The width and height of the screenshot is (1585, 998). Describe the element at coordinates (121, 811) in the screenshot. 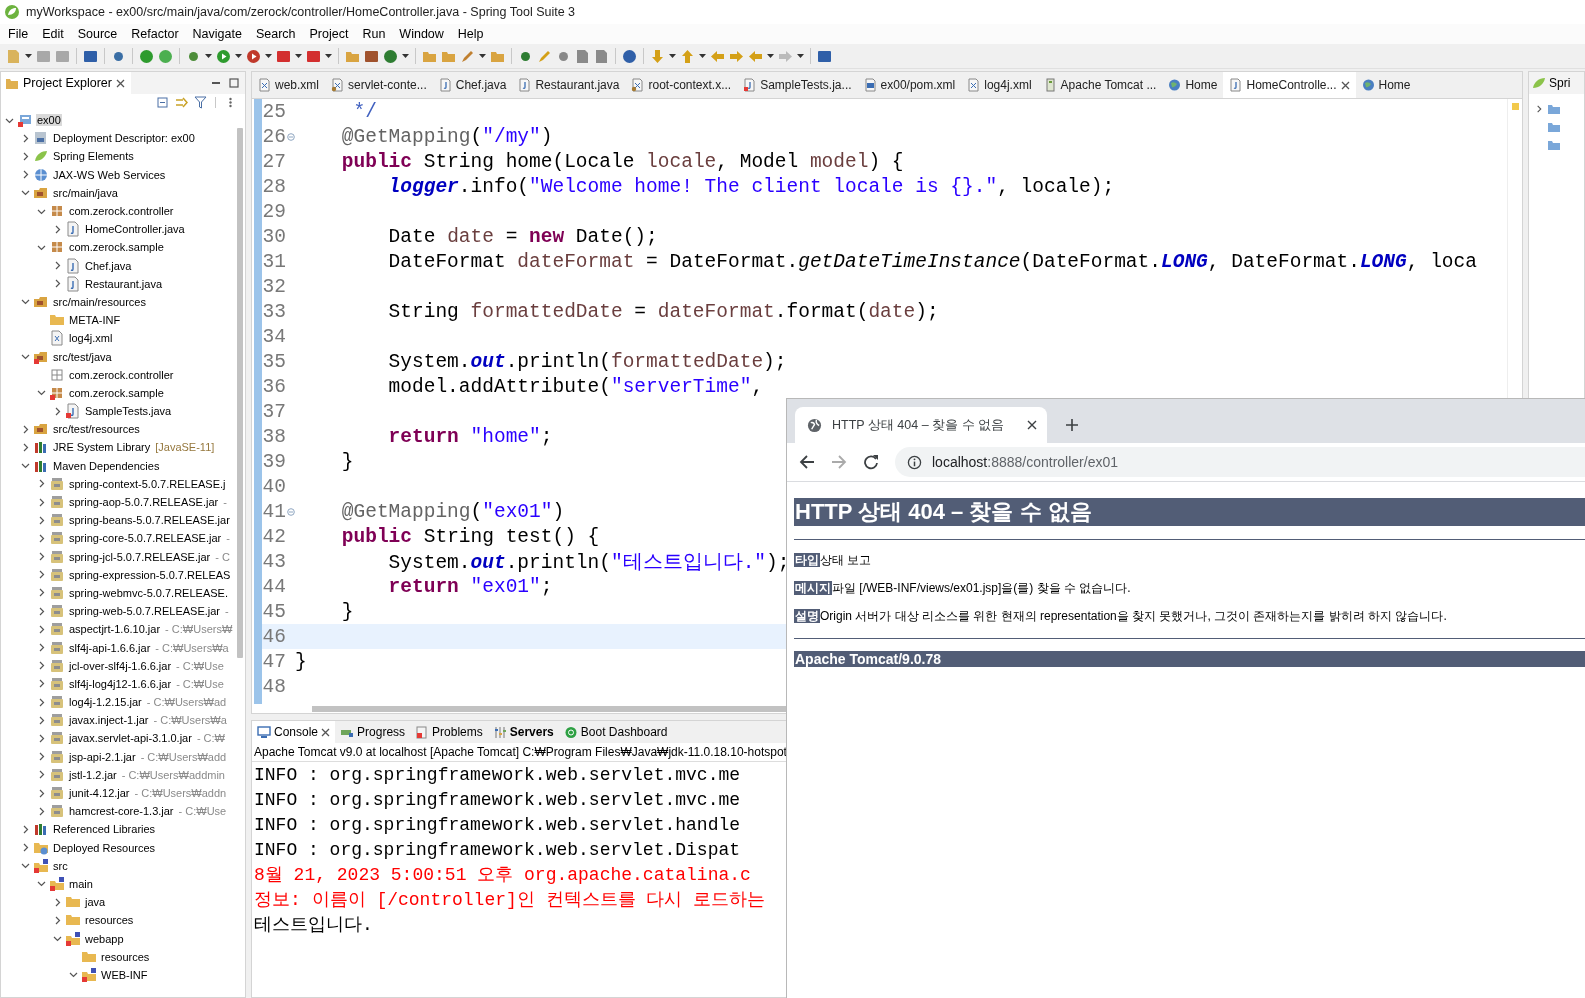

I see `tree-item: hamcrest-core-1.3.jar` at that location.